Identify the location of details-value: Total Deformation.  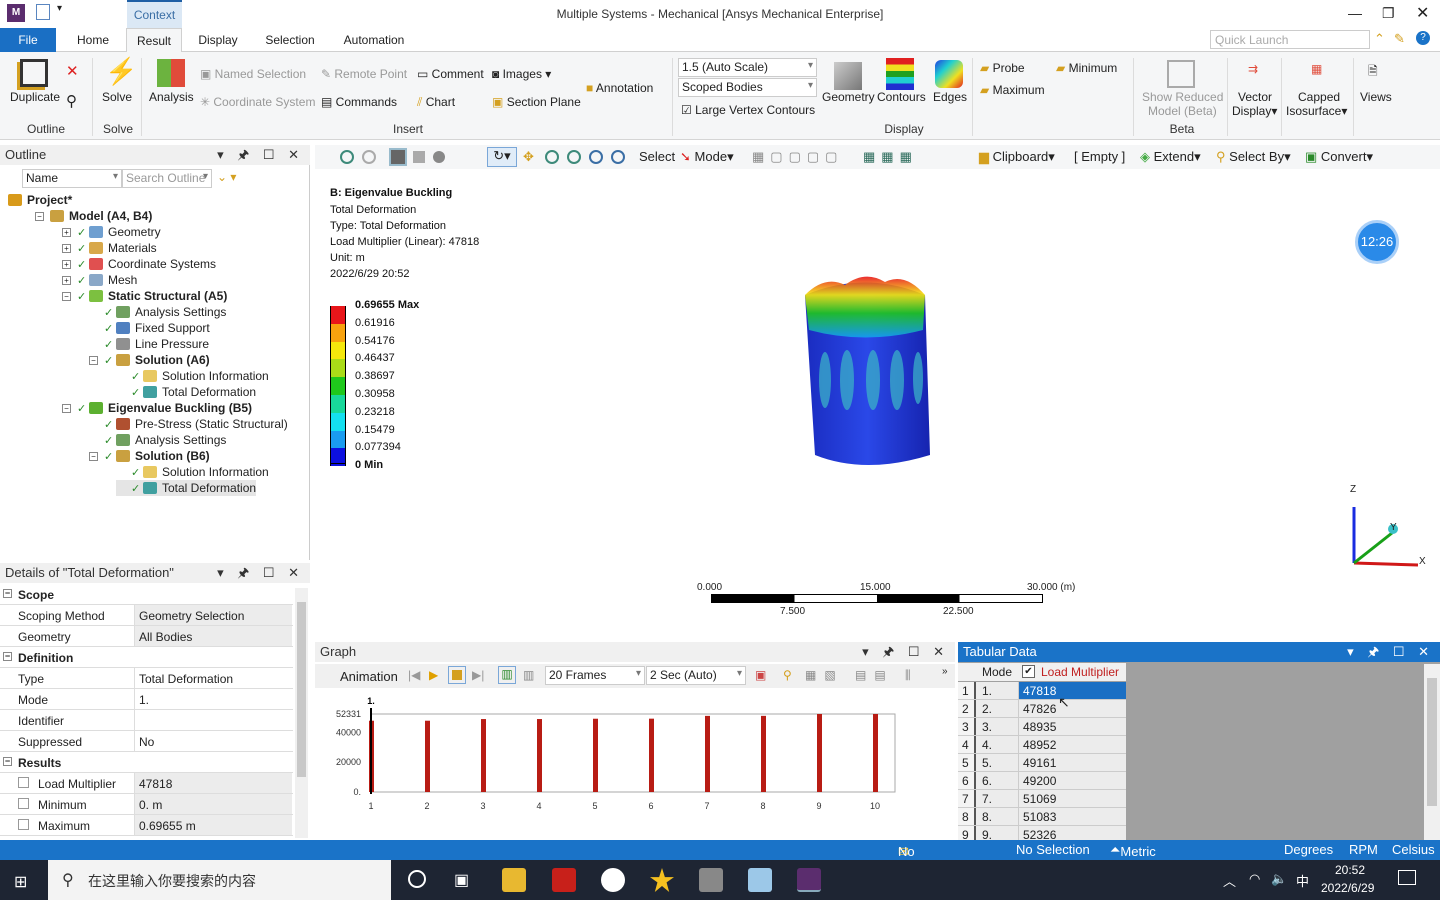
(213, 678).